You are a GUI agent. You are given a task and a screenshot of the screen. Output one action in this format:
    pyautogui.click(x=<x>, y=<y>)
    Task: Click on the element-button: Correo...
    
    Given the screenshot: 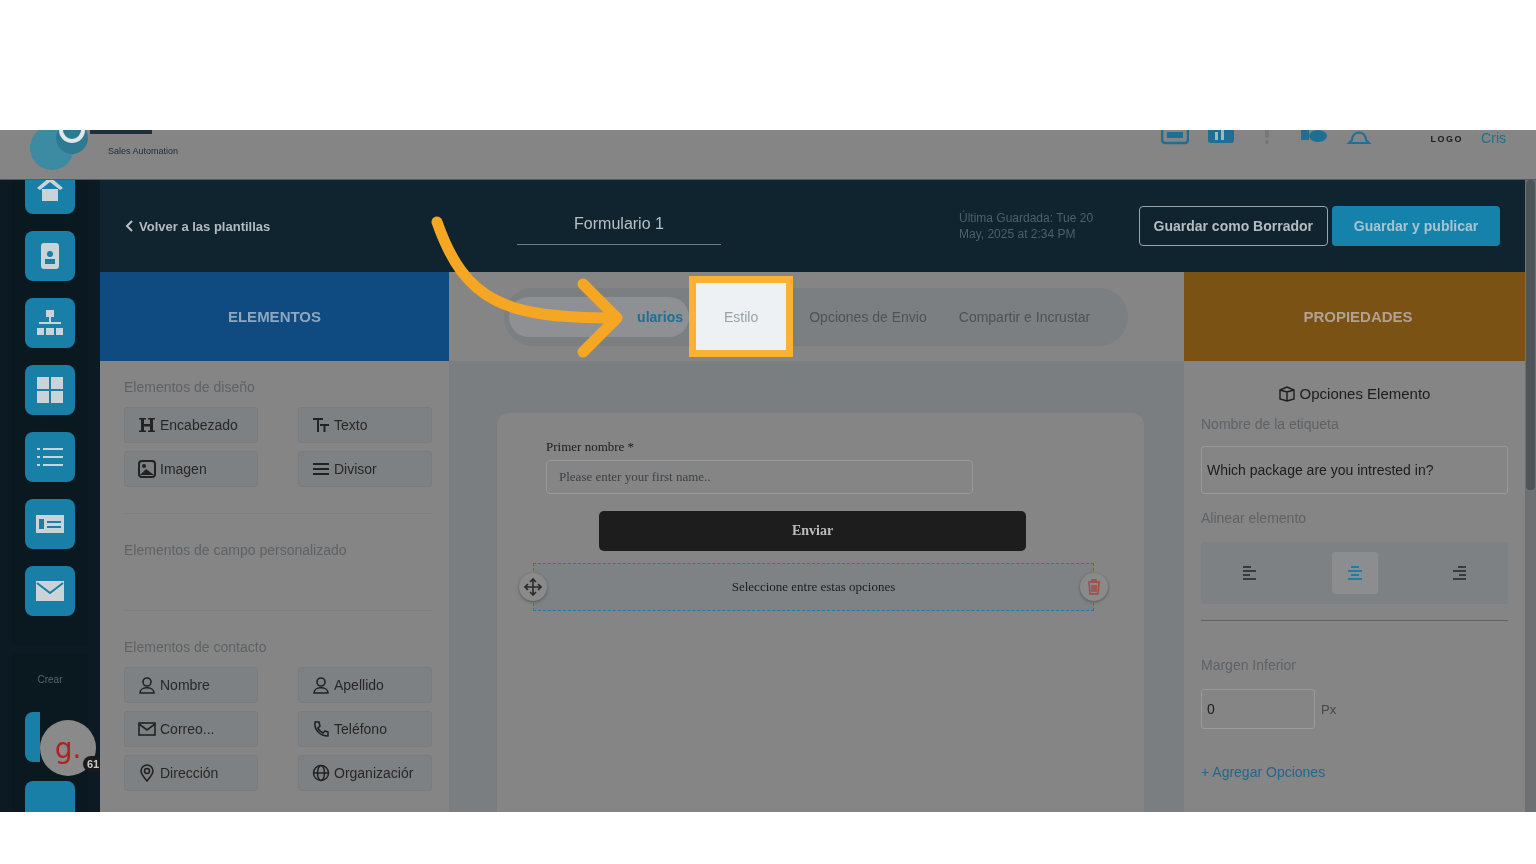 What is the action you would take?
    pyautogui.click(x=191, y=729)
    